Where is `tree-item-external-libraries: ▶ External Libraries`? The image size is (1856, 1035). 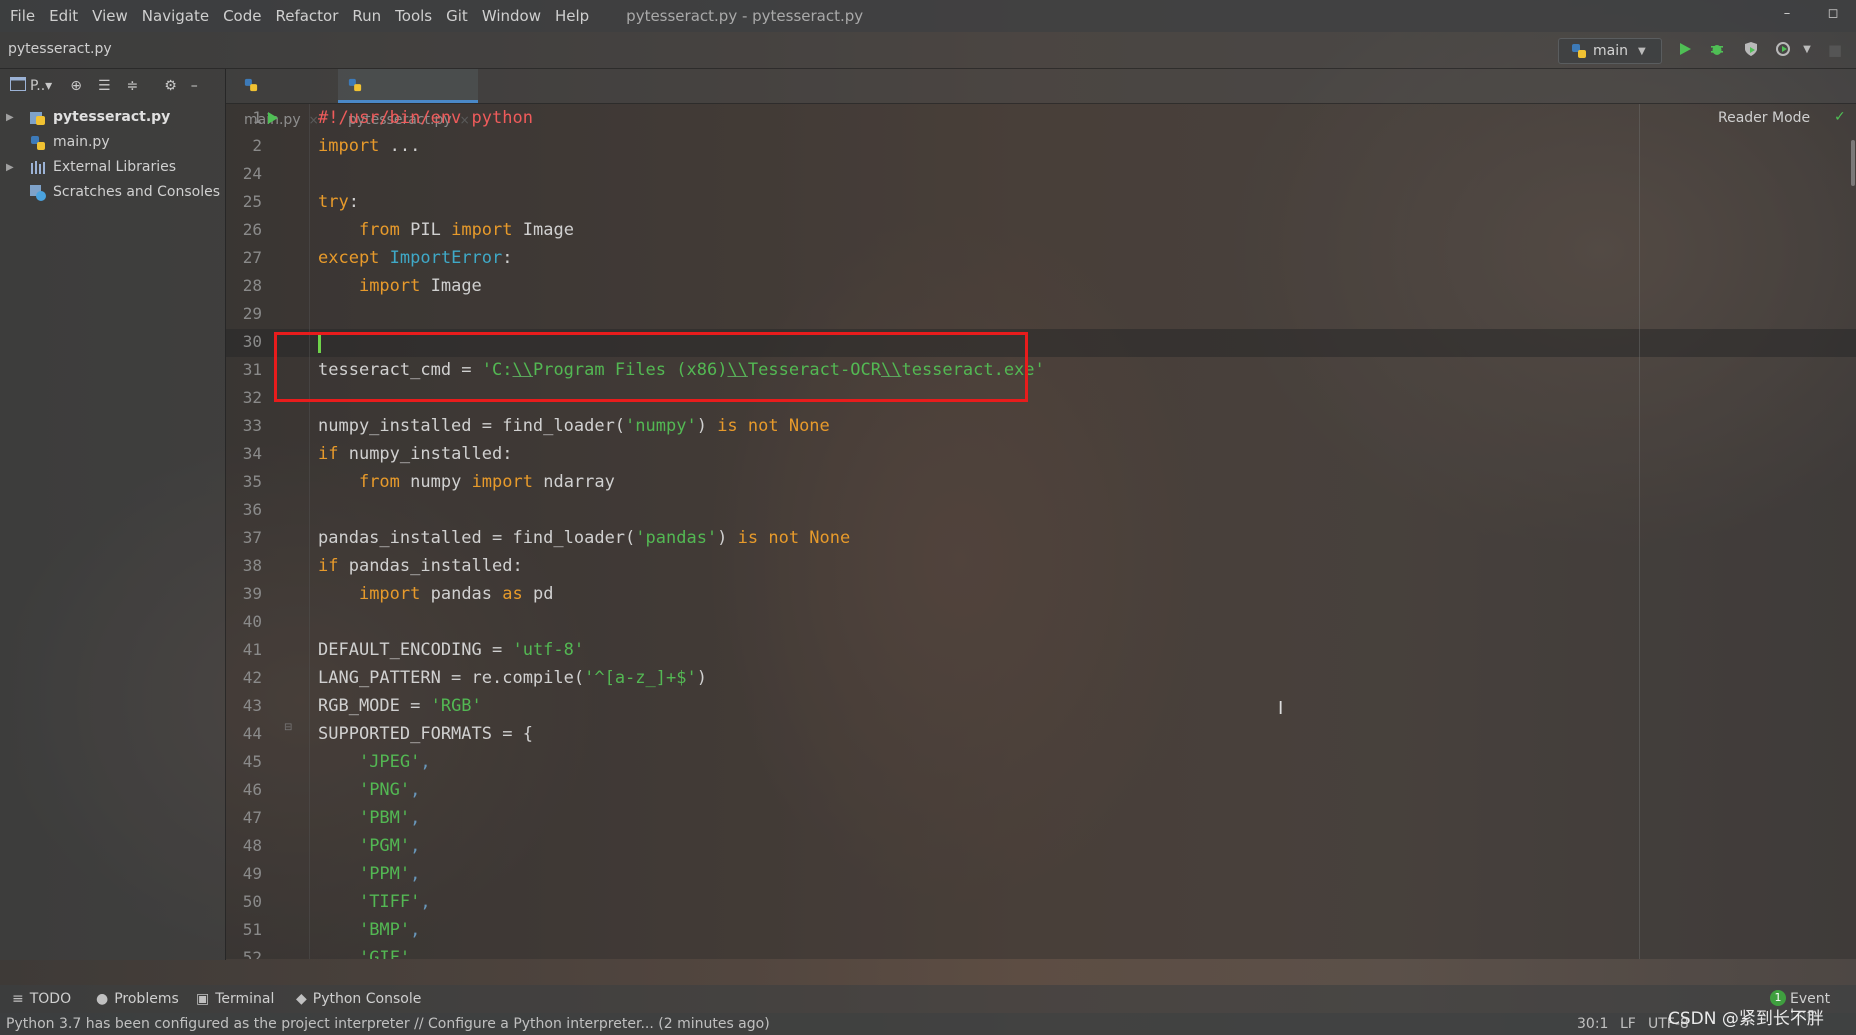
tree-item-external-libraries: ▶ External Libraries is located at coordinates (112, 167).